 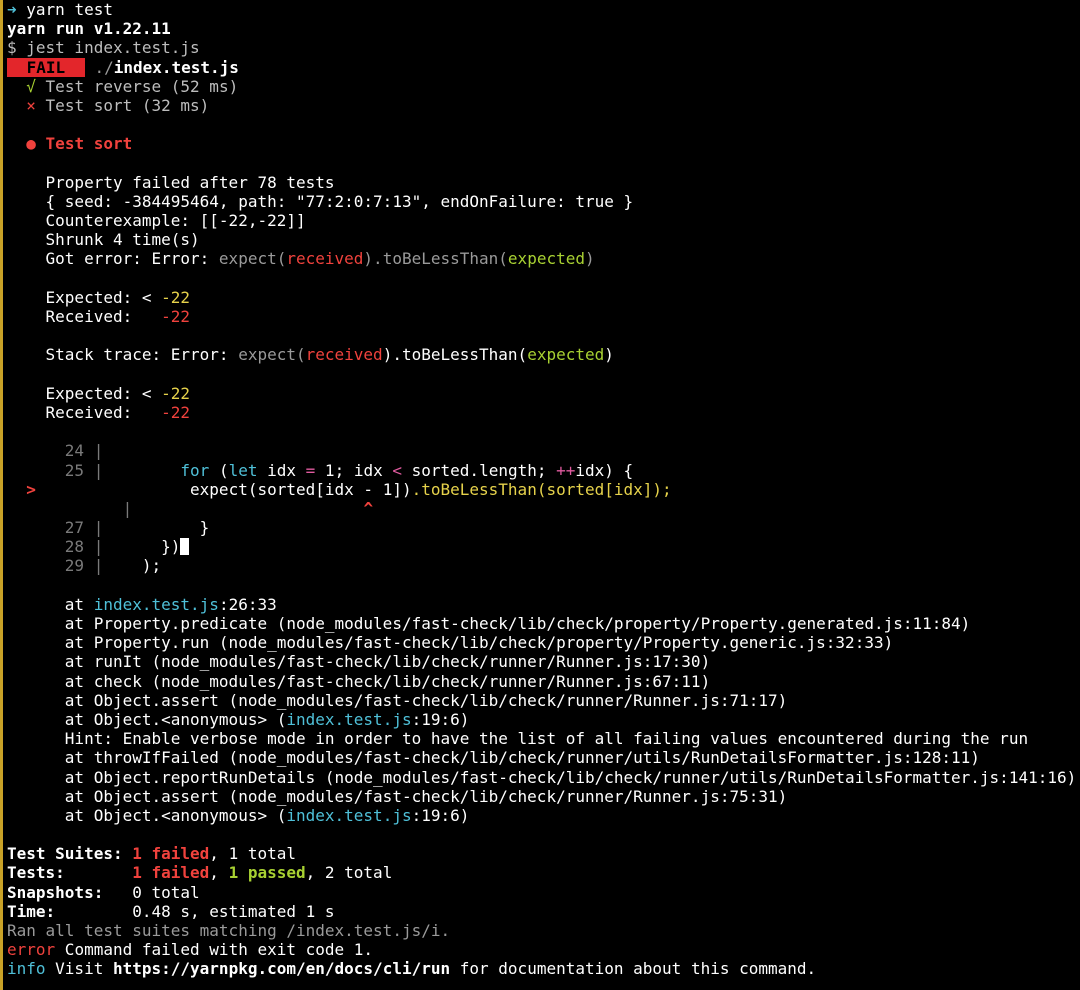 I want to click on code-matcher: .toBeLessThan(sorted[idx]);, so click(x=541, y=489).